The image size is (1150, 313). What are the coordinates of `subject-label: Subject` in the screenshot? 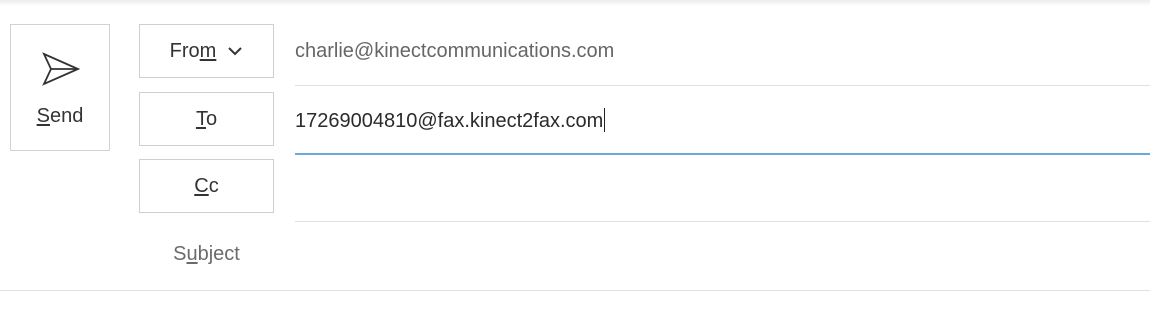 It's located at (206, 254).